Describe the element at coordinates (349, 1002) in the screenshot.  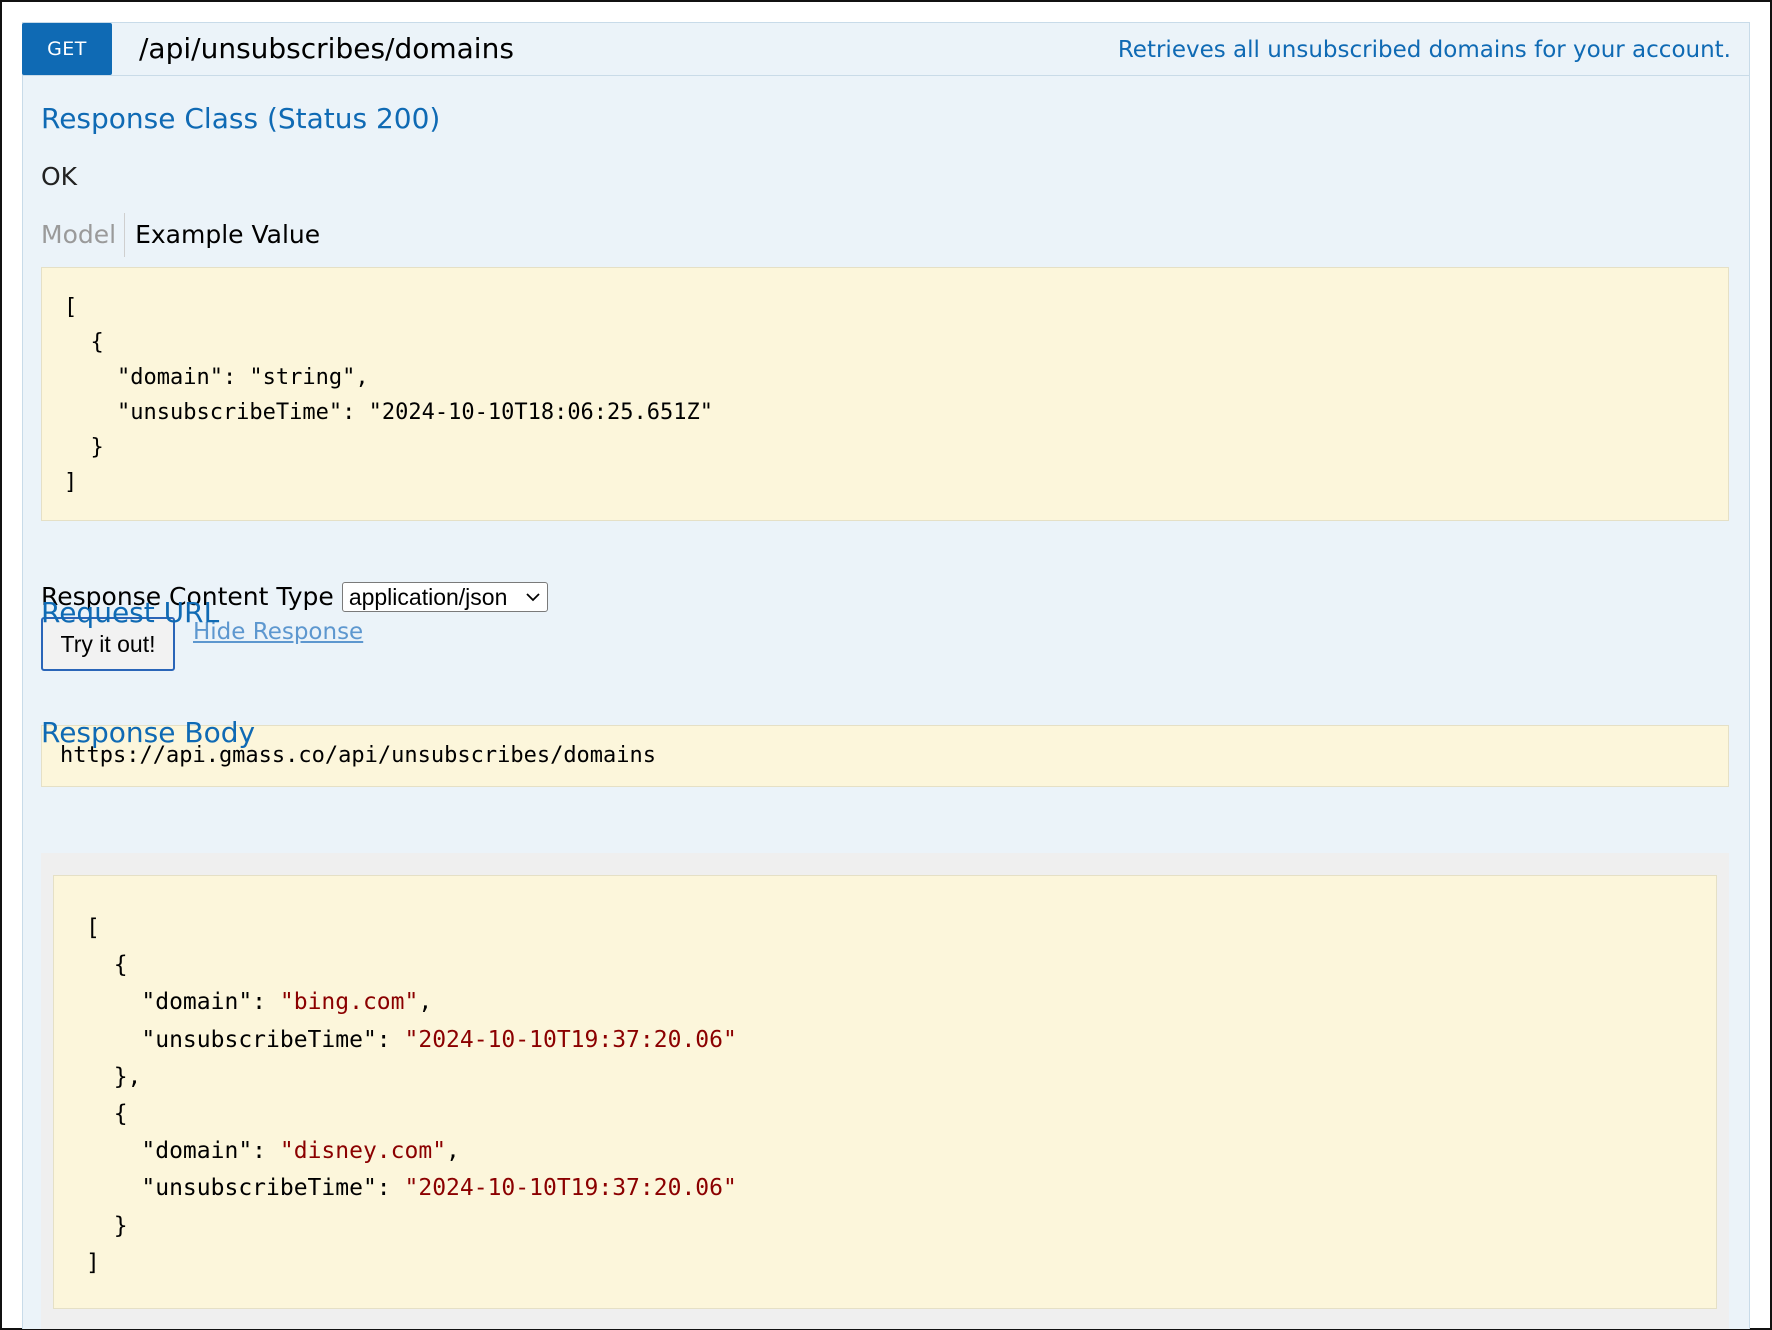
I see `json-string-value: "bing.com"` at that location.